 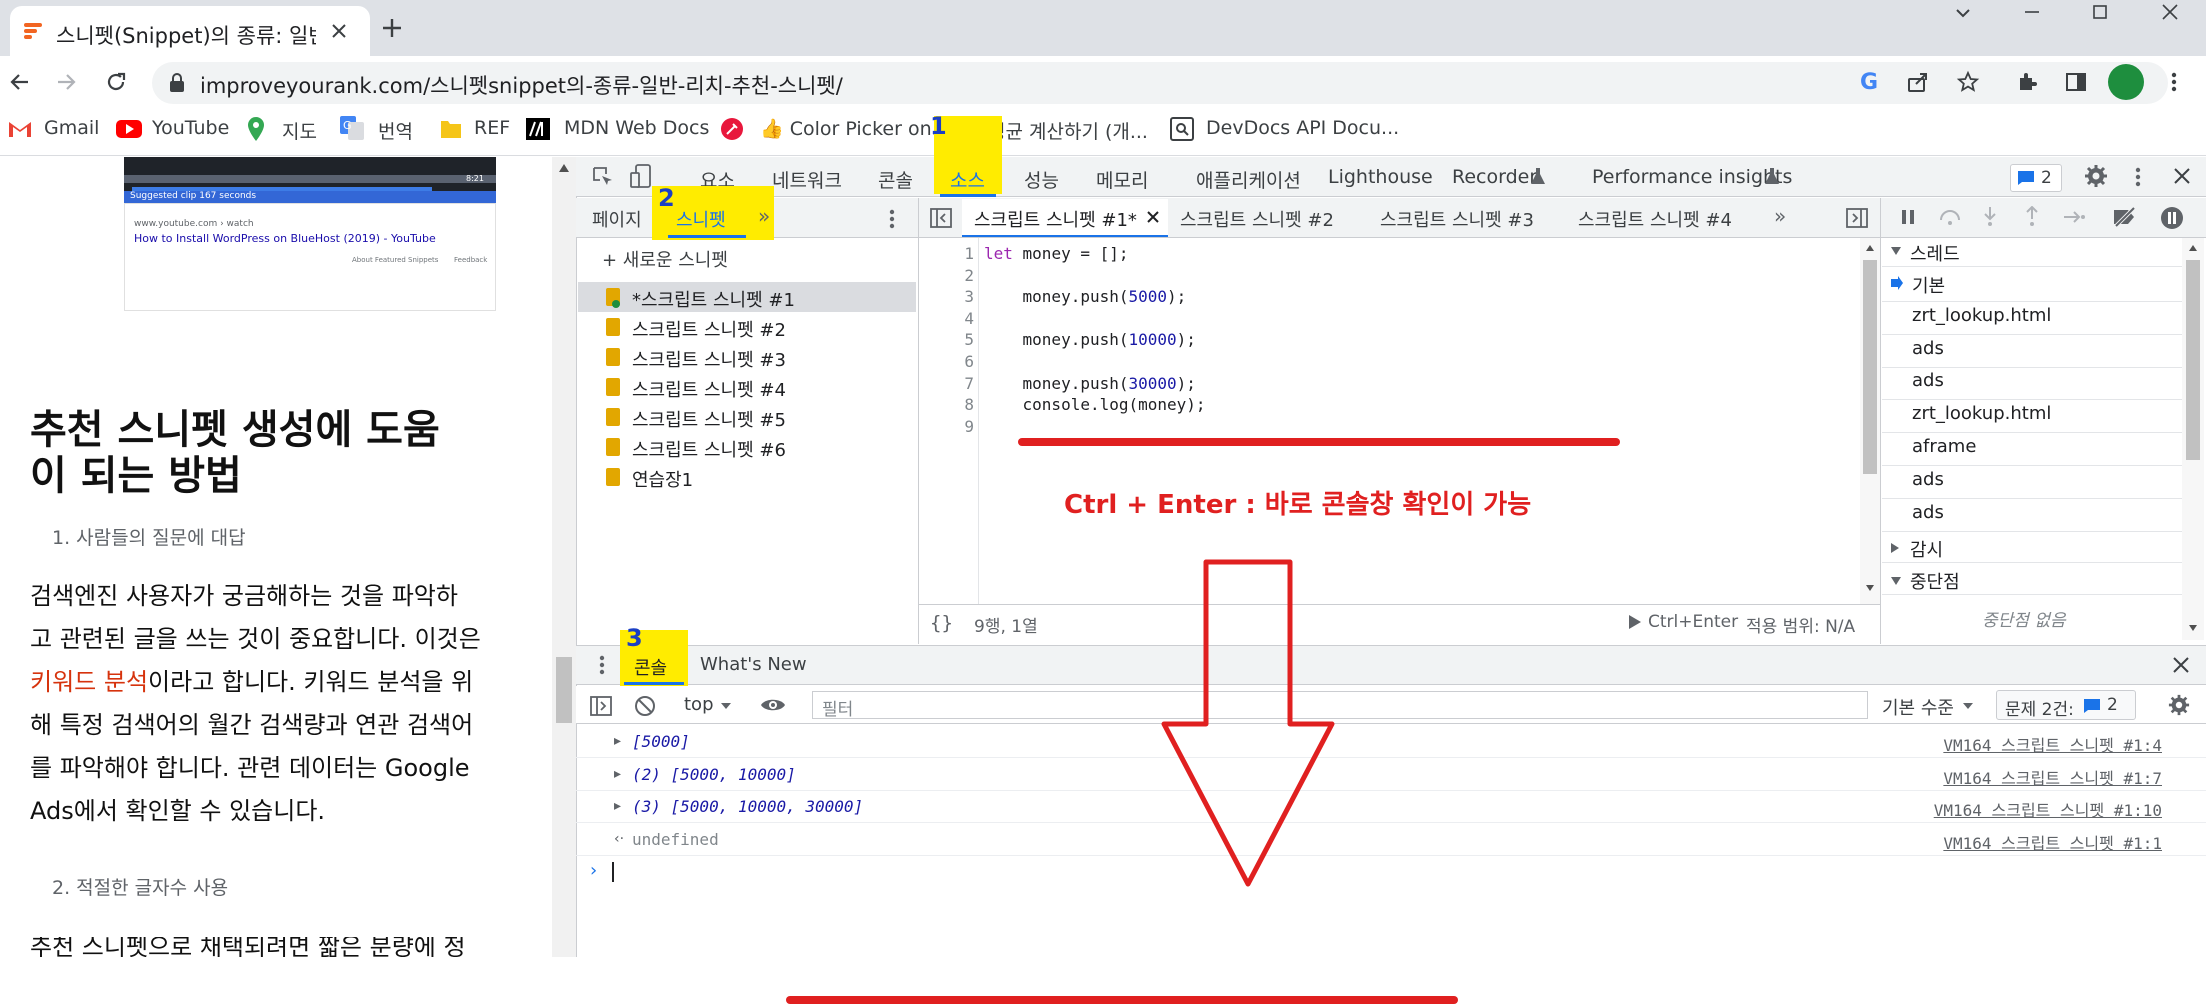 What do you see at coordinates (1298, 505) in the screenshot?
I see `annotation-note: Ctrl + Enter : 바로 콘솔창 확인이 가능` at bounding box center [1298, 505].